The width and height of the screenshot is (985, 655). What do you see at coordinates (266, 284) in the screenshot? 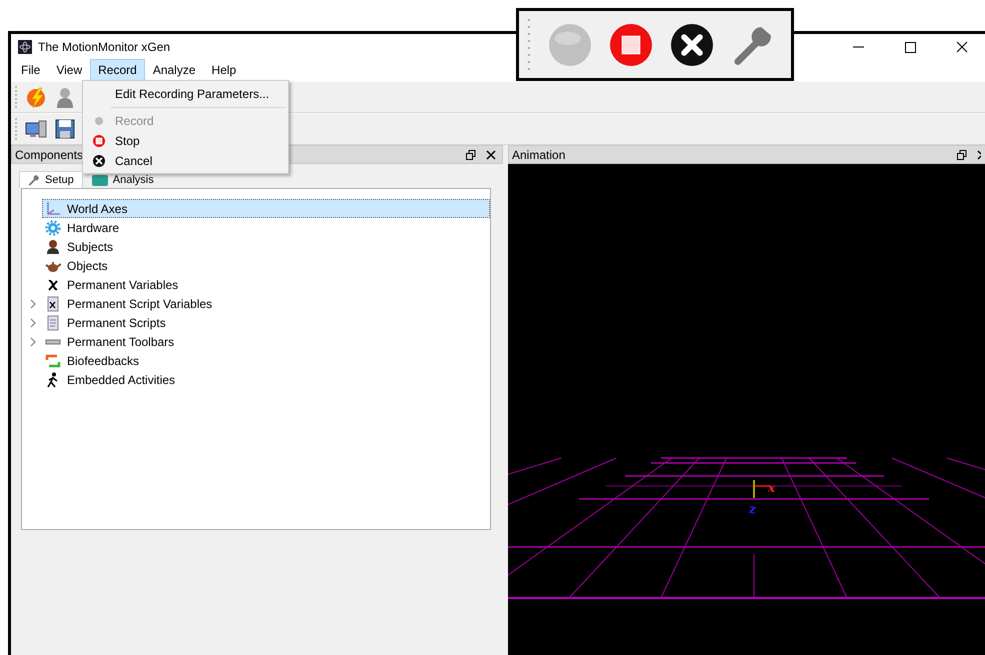
I see `tree-item: Permanent Variables` at bounding box center [266, 284].